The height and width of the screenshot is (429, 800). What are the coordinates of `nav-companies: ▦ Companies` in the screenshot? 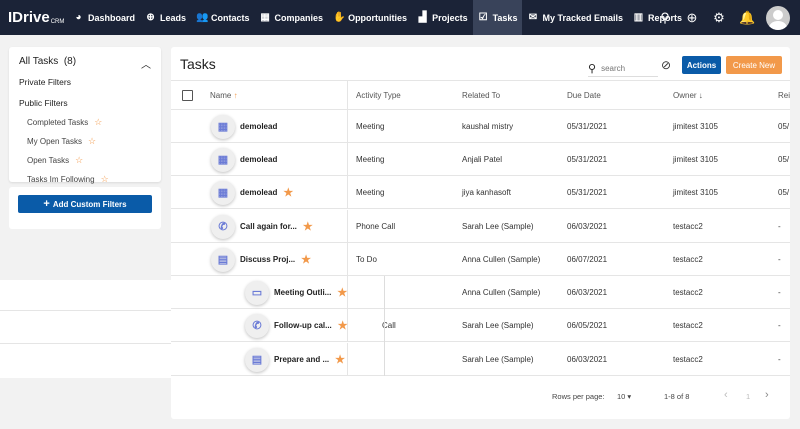 It's located at (292, 17).